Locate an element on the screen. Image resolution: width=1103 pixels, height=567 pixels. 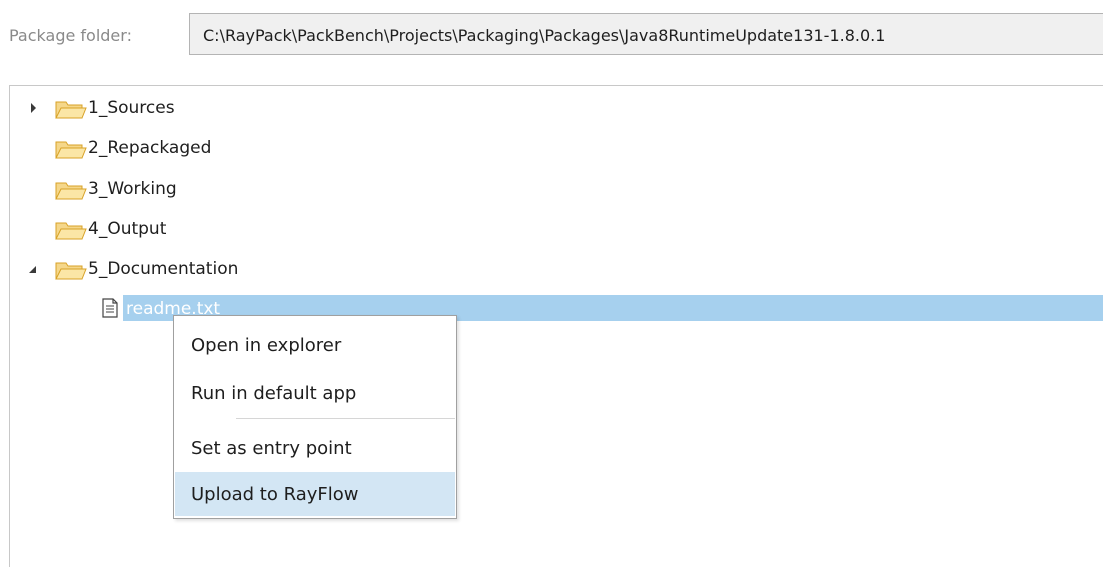
menu-separator is located at coordinates (345, 418).